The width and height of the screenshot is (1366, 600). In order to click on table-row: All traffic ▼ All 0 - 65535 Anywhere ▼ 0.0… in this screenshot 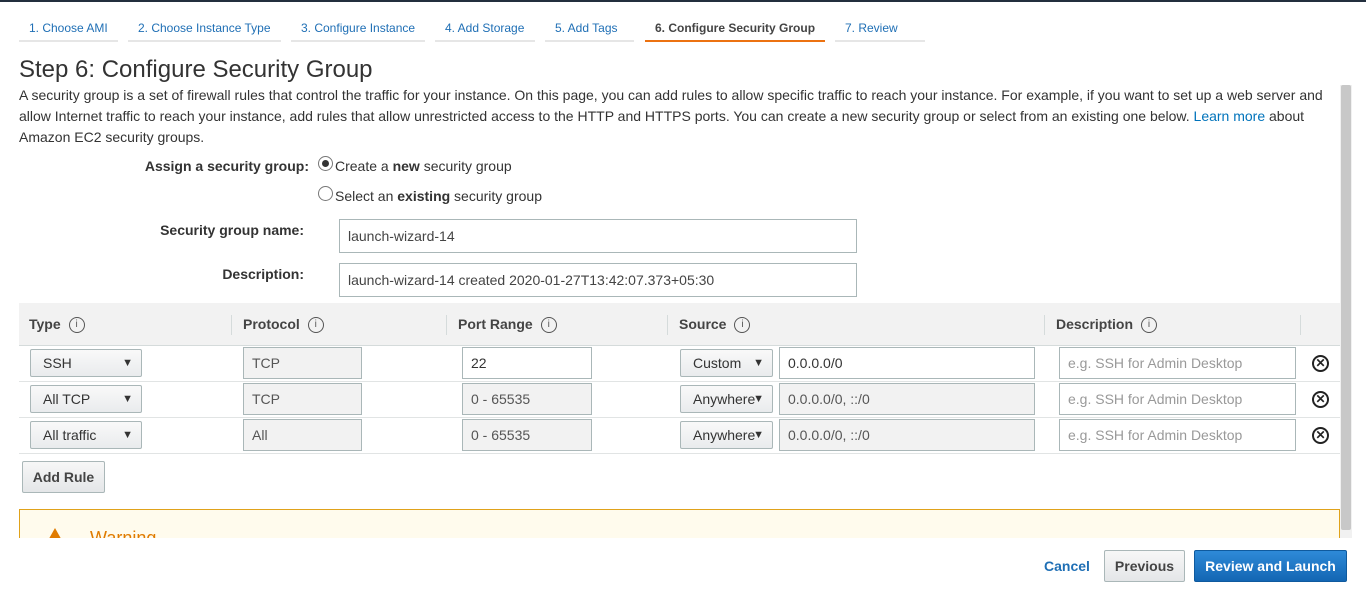, I will do `click(679, 435)`.